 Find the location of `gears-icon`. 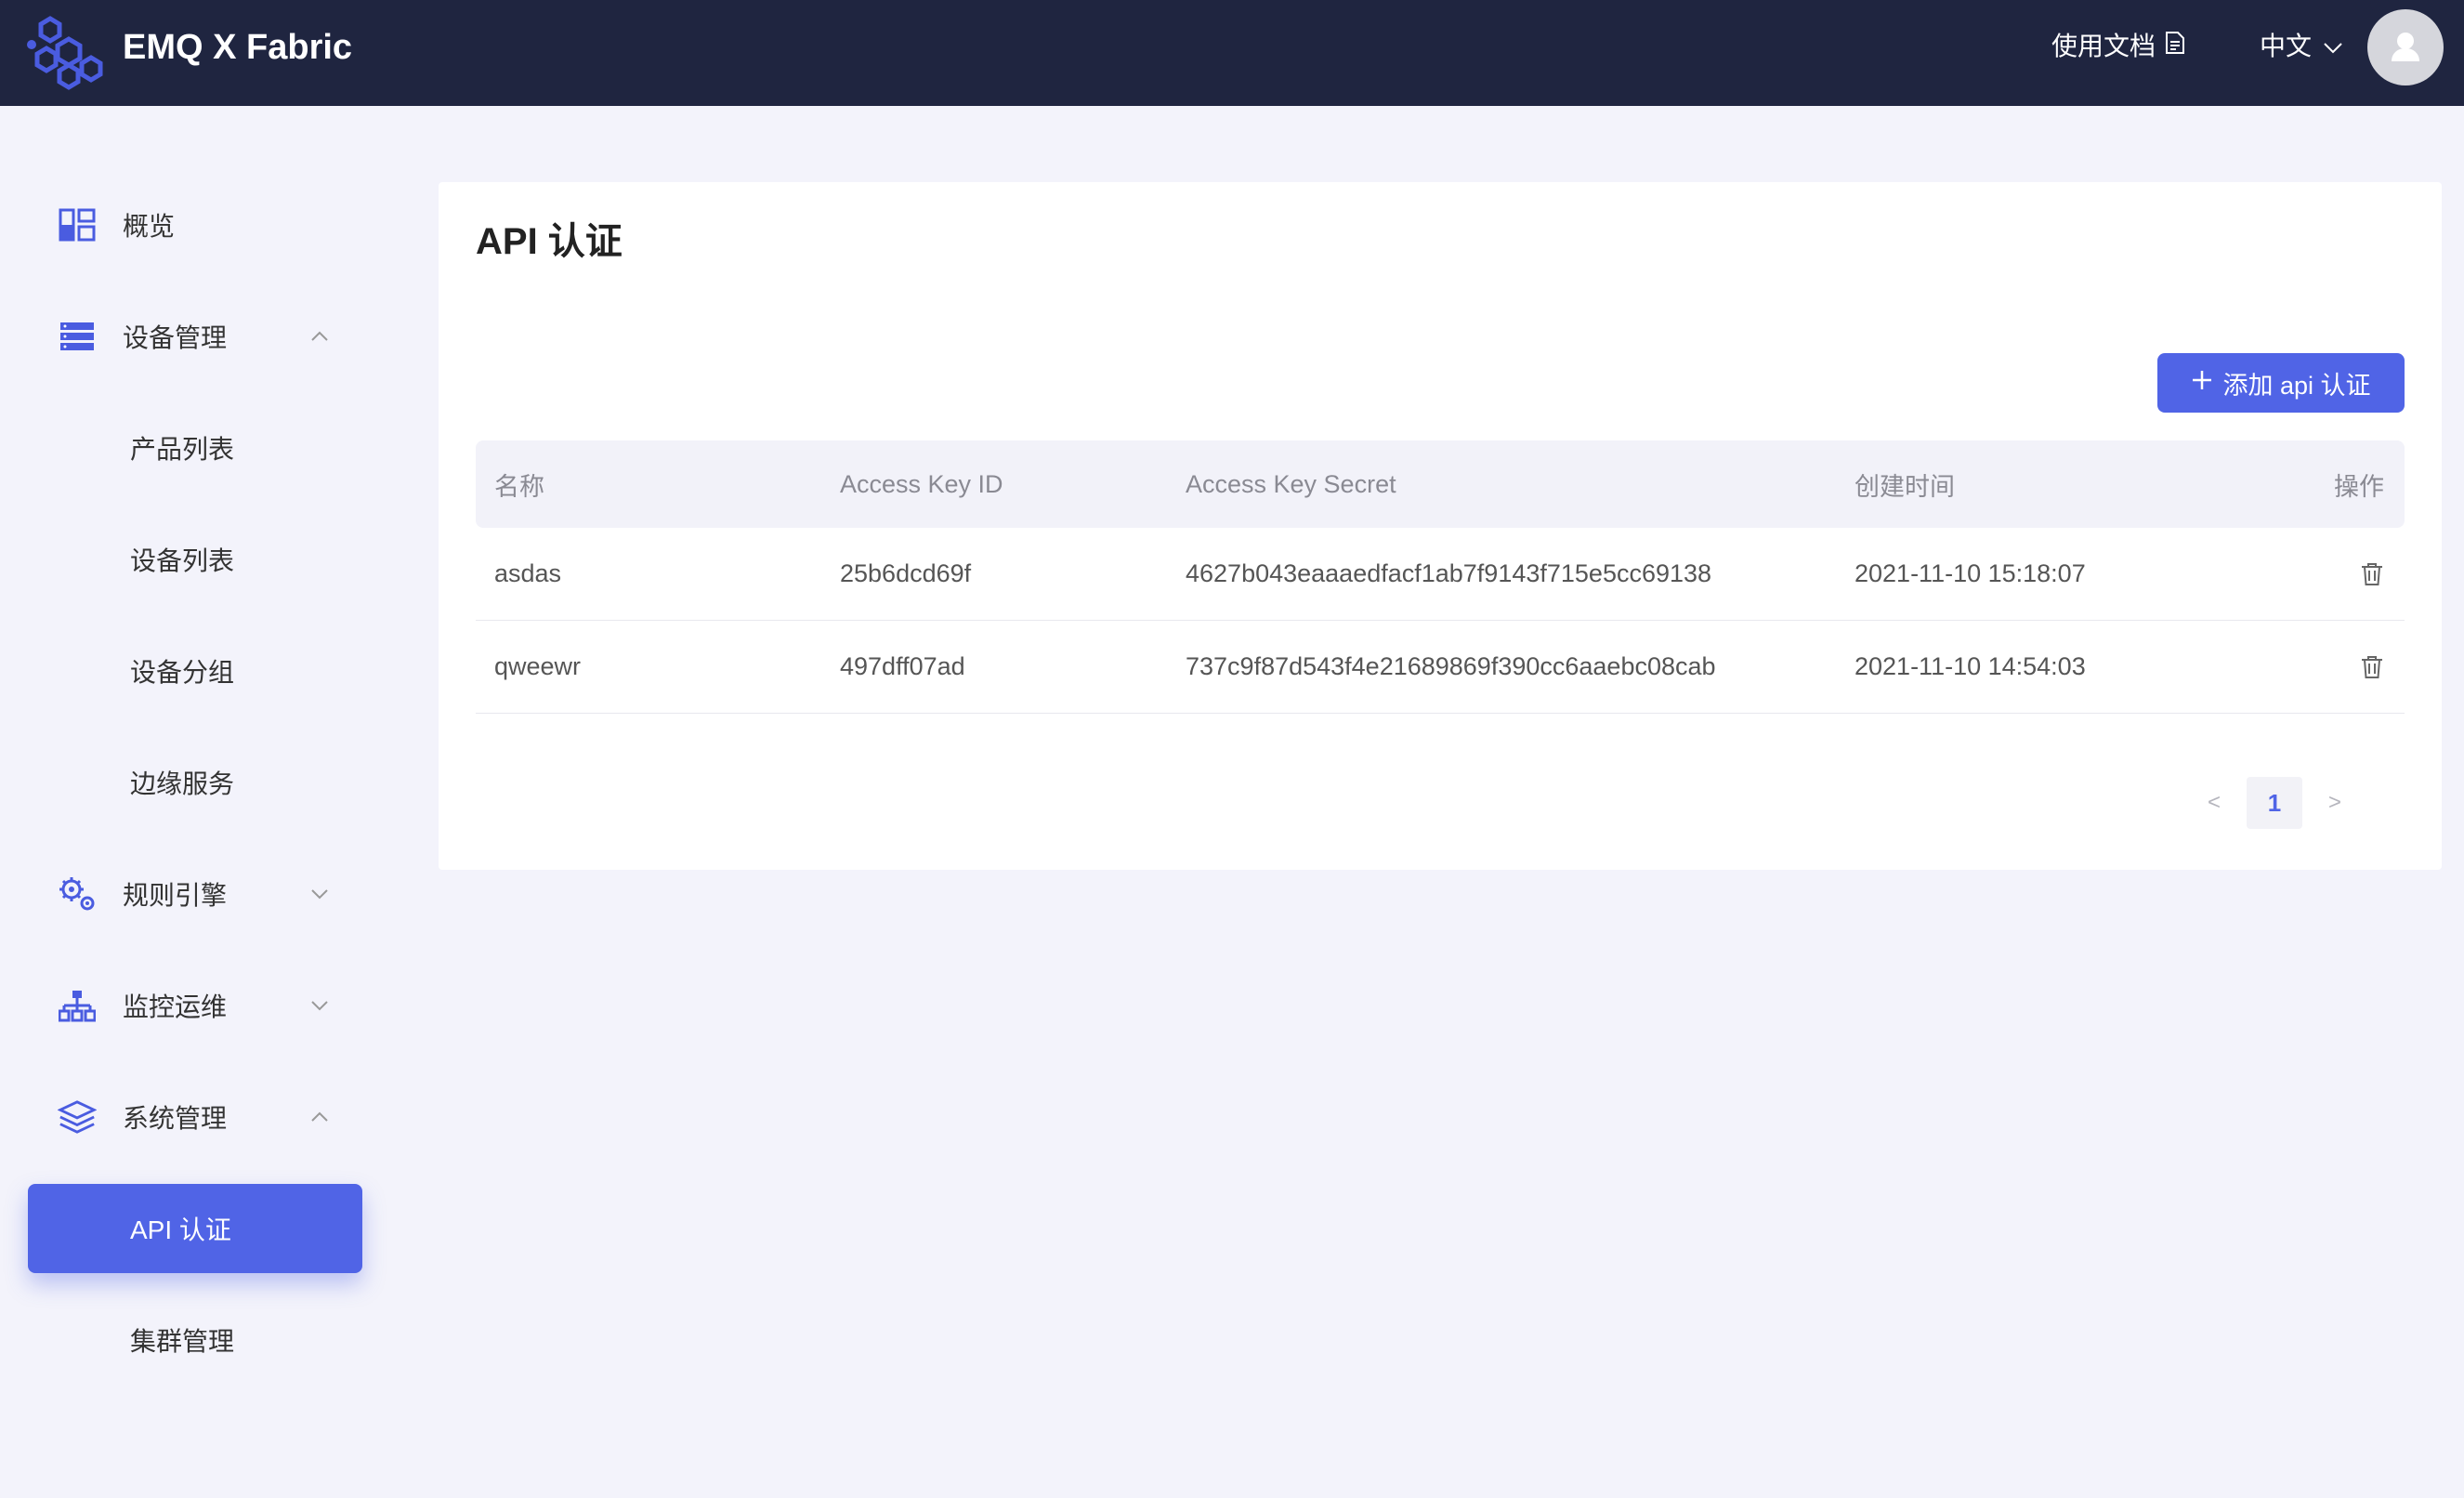

gears-icon is located at coordinates (77, 894).